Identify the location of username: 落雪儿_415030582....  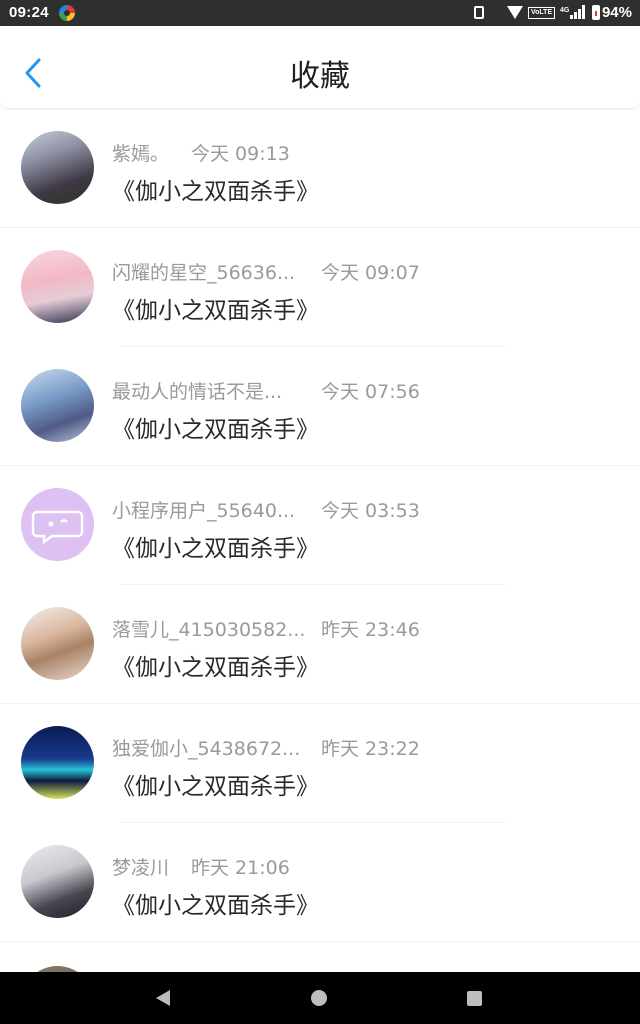
(209, 630).